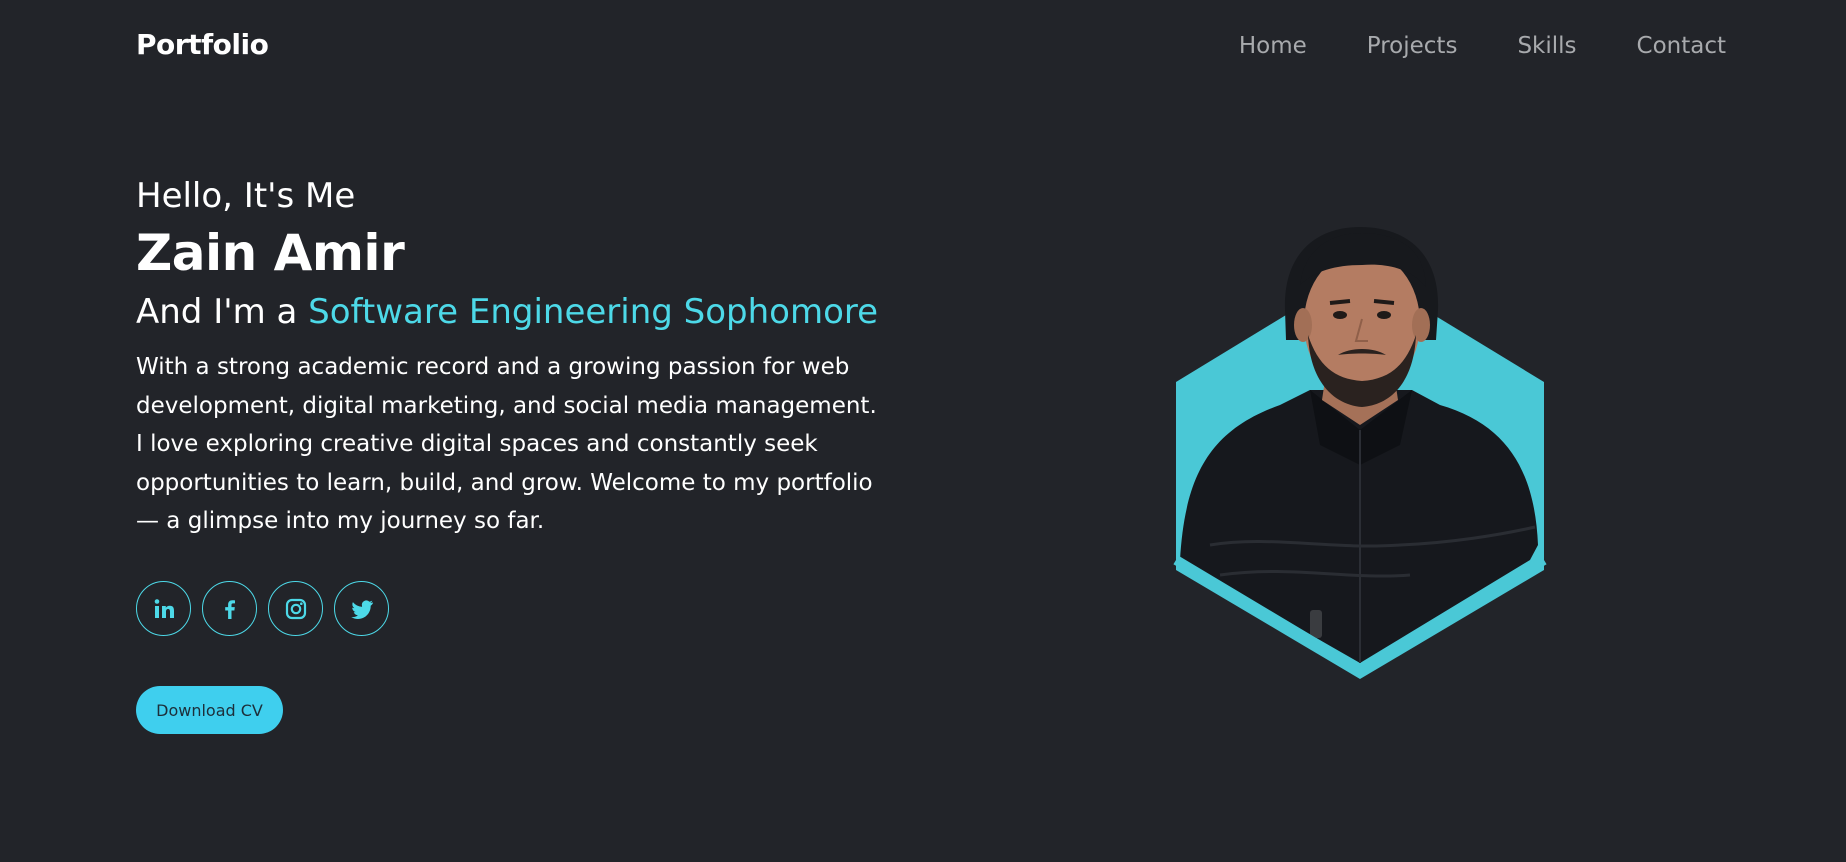 The image size is (1846, 862). Describe the element at coordinates (202, 44) in the screenshot. I see `brand-logo: Portfolio` at that location.